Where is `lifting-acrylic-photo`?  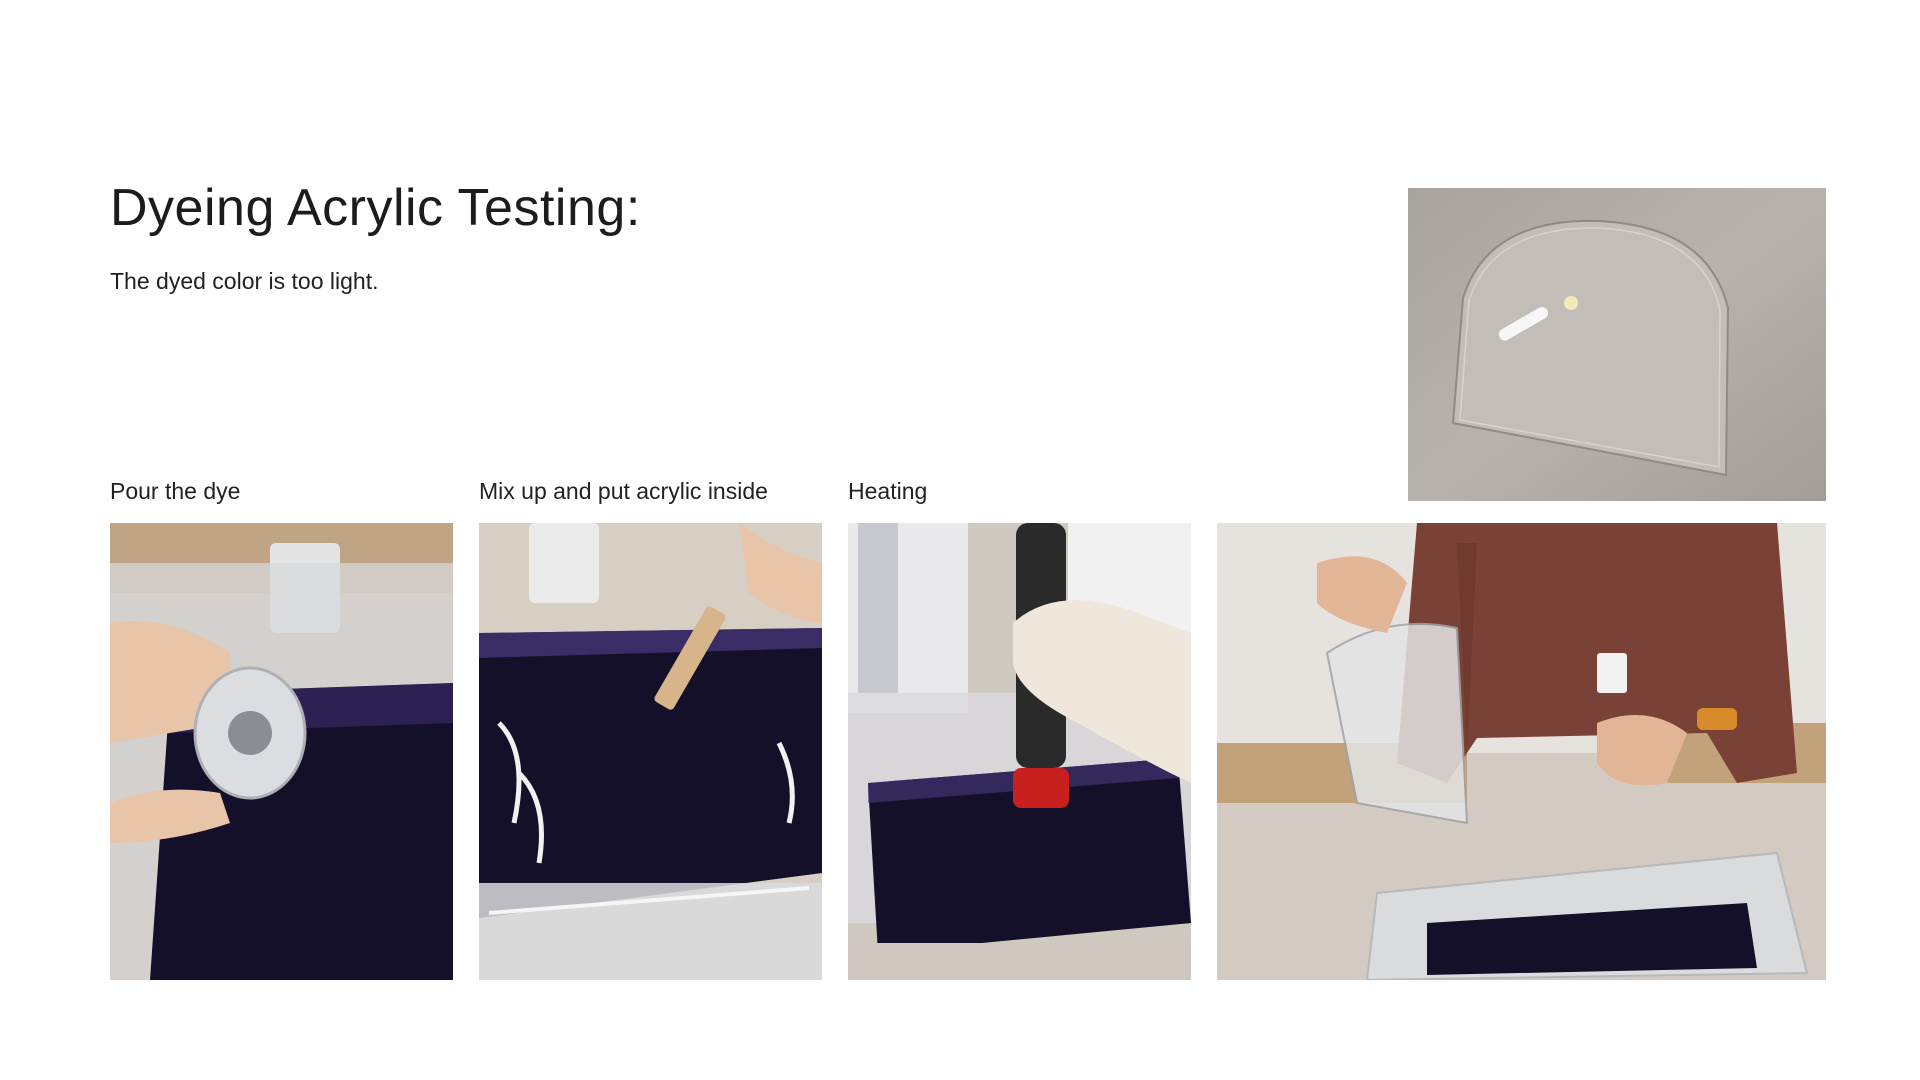
lifting-acrylic-photo is located at coordinates (1521, 751).